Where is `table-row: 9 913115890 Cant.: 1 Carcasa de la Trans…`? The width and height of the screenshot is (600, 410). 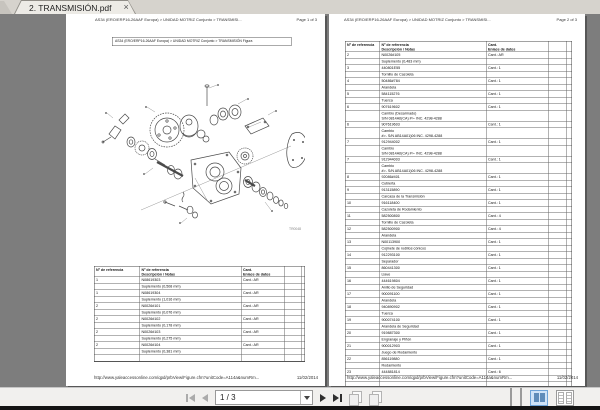 table-row: 9 913115890 Cant.: 1 Carcasa de la Trans… is located at coordinates (458, 193).